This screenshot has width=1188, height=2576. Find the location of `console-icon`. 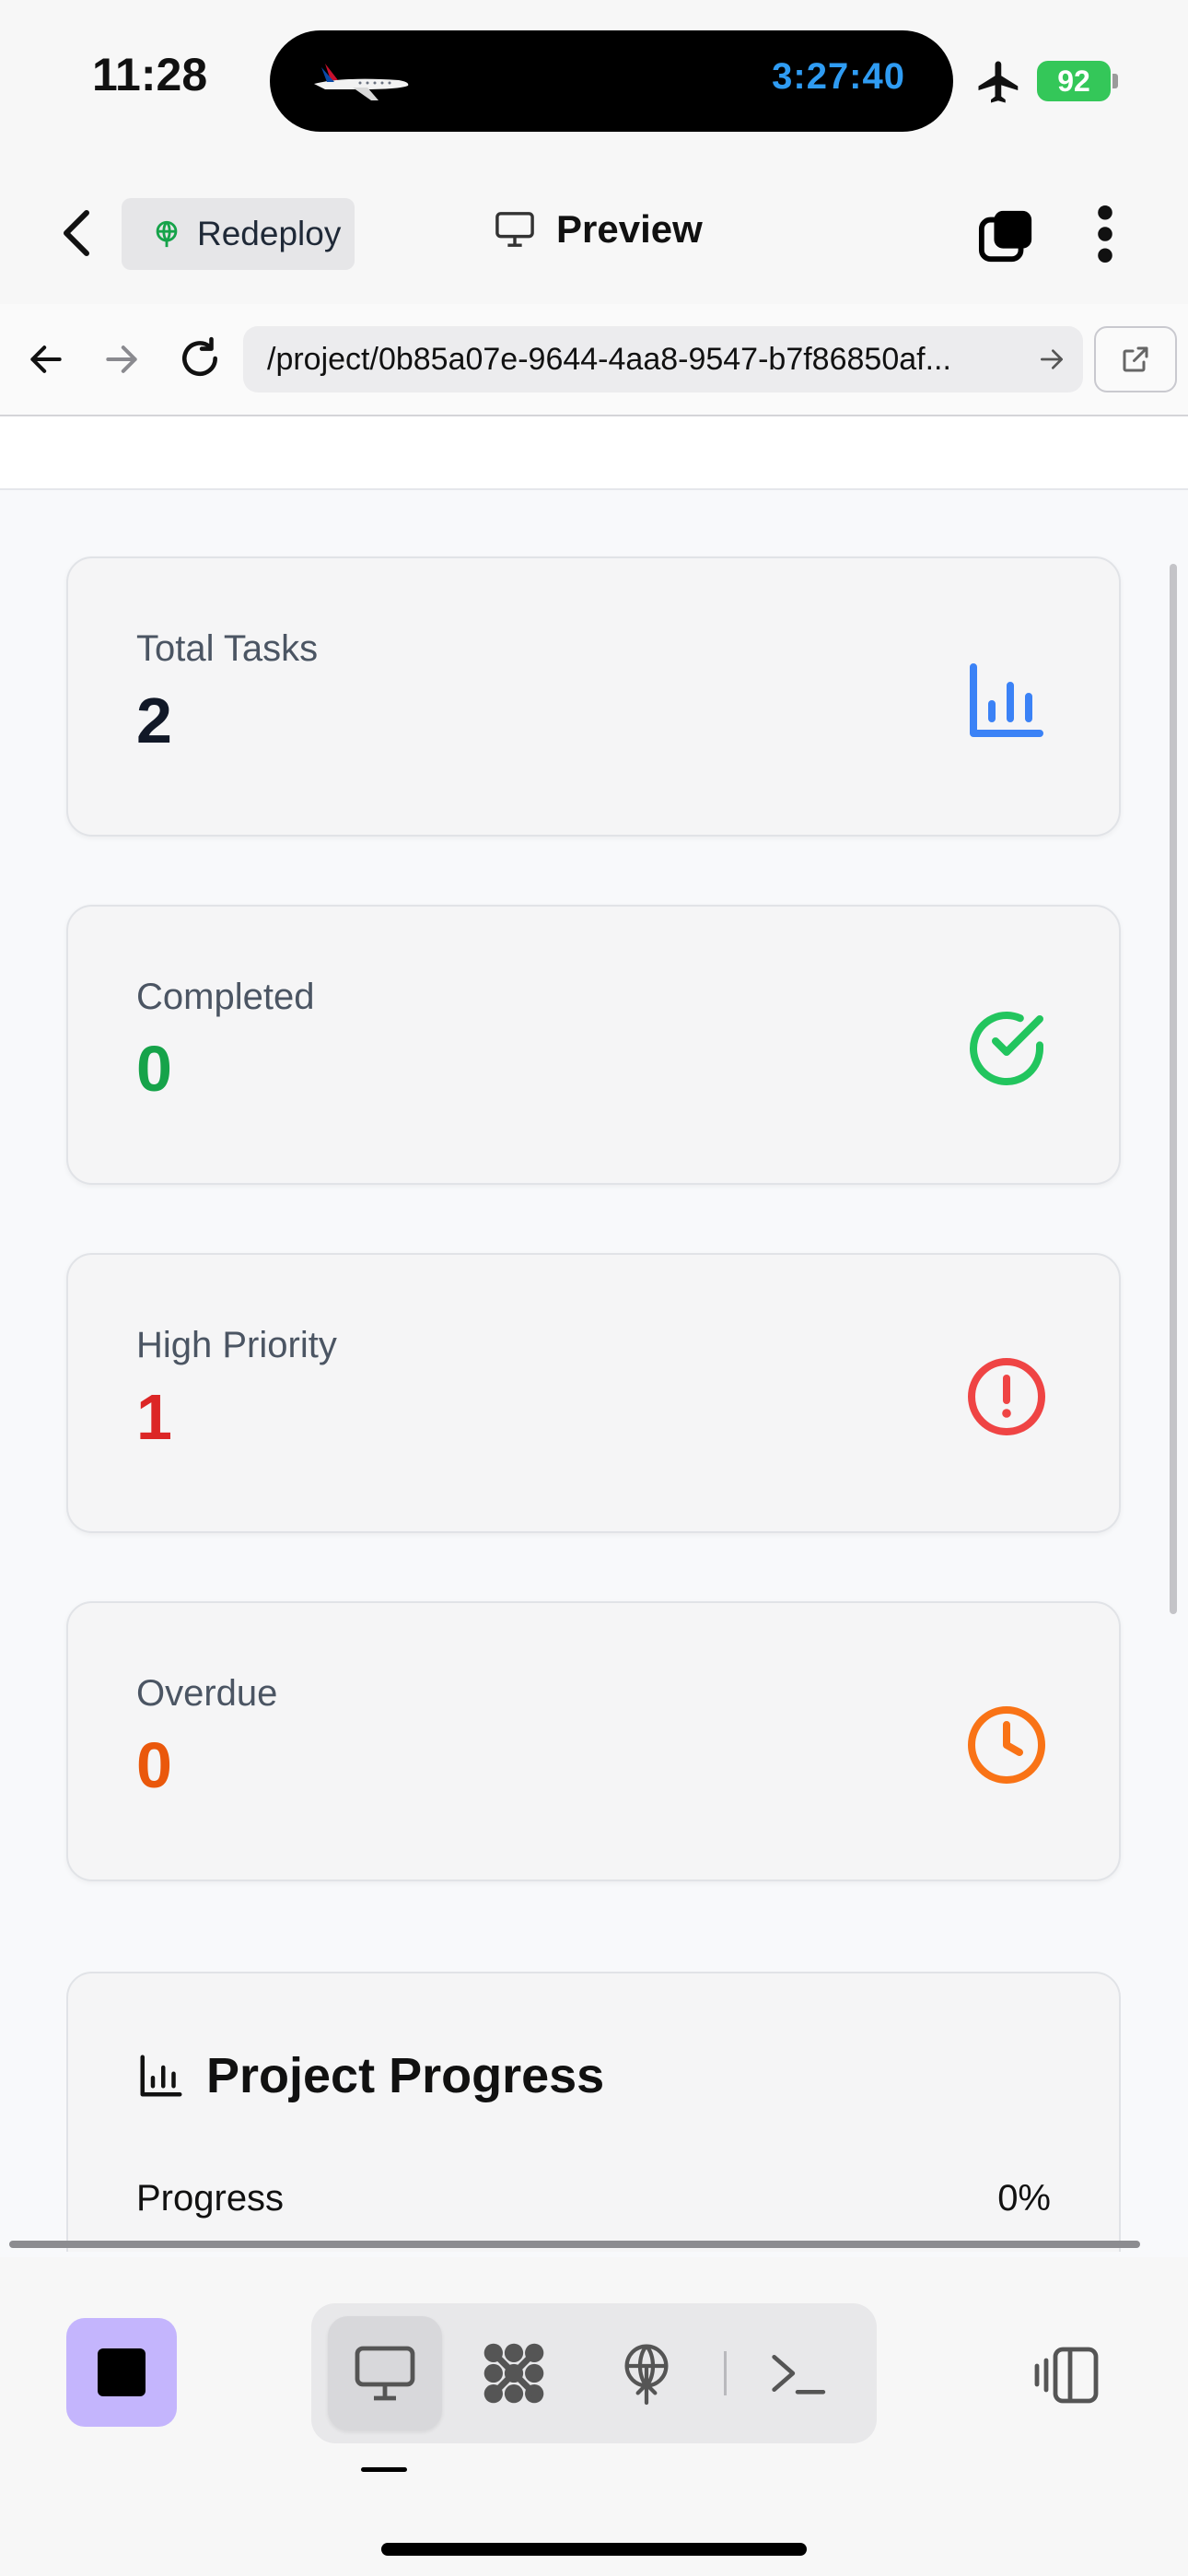

console-icon is located at coordinates (799, 2374).